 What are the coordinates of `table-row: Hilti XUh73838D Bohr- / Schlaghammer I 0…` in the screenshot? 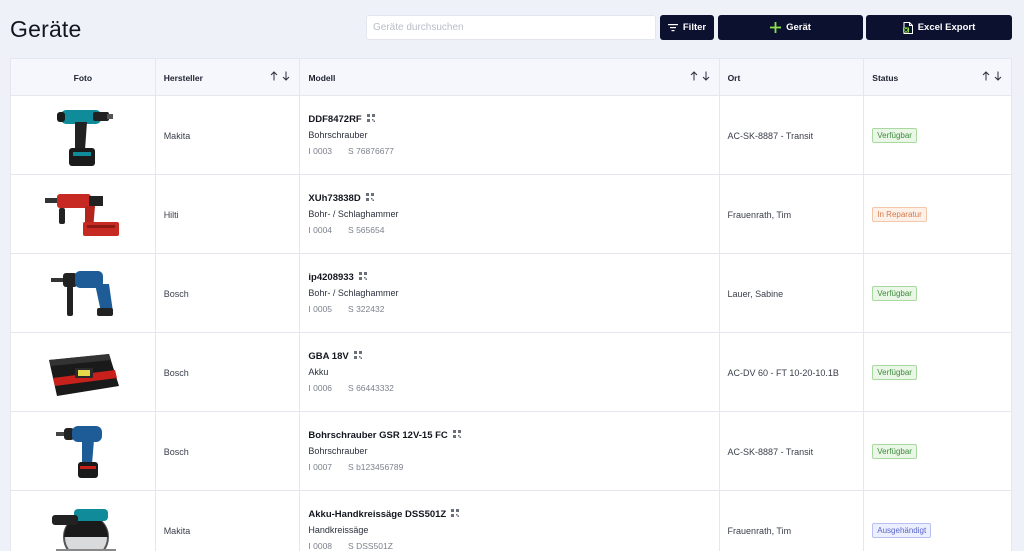 It's located at (511, 214).